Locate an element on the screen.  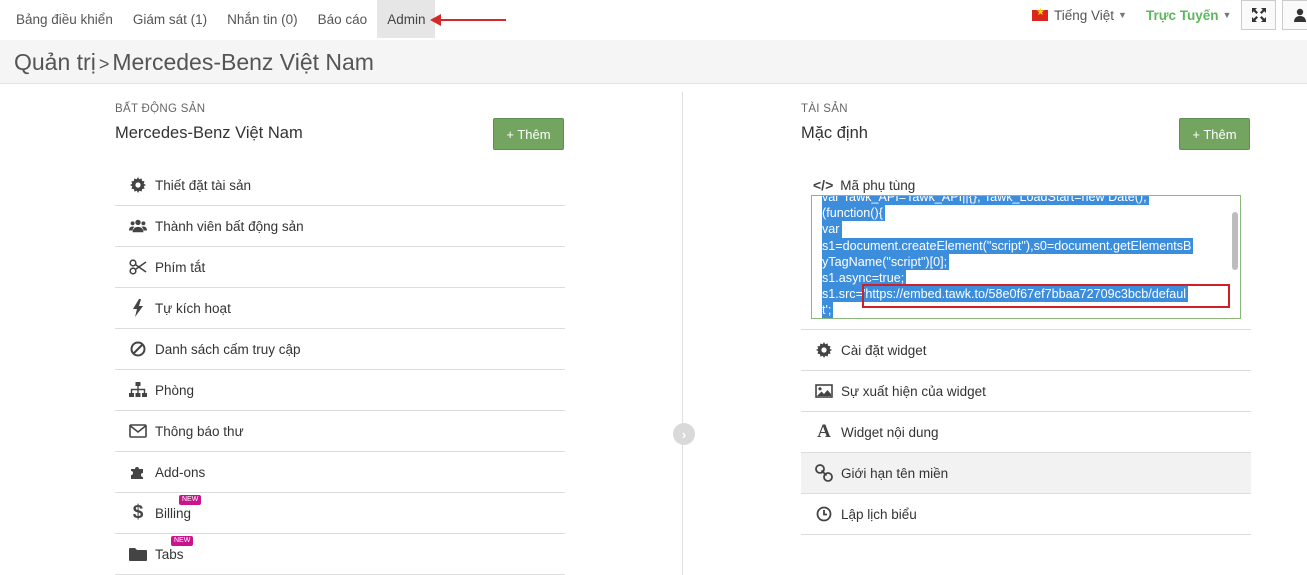
menu-item-label: Danh sách cấm truy cập is located at coordinates (228, 349).